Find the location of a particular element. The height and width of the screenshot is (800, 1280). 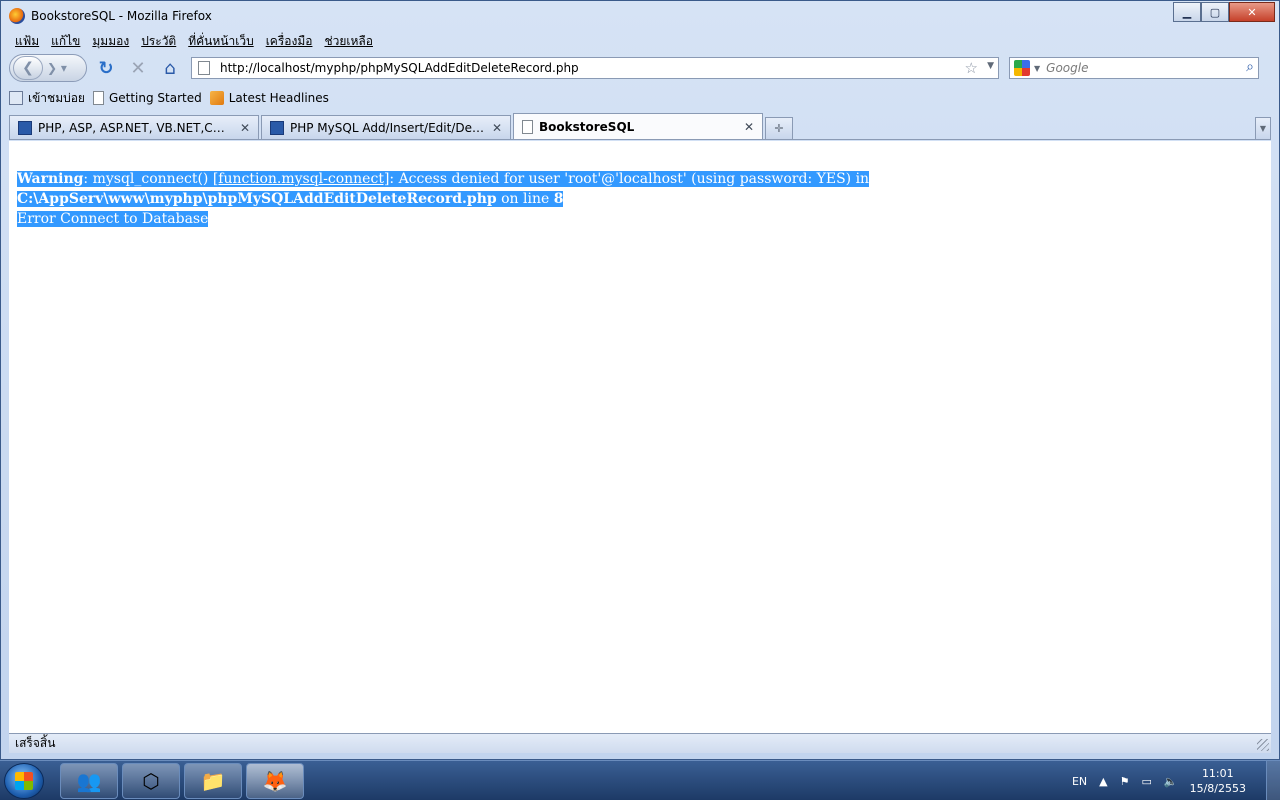

clock-date: 15/8/2553 is located at coordinates (1217, 788).